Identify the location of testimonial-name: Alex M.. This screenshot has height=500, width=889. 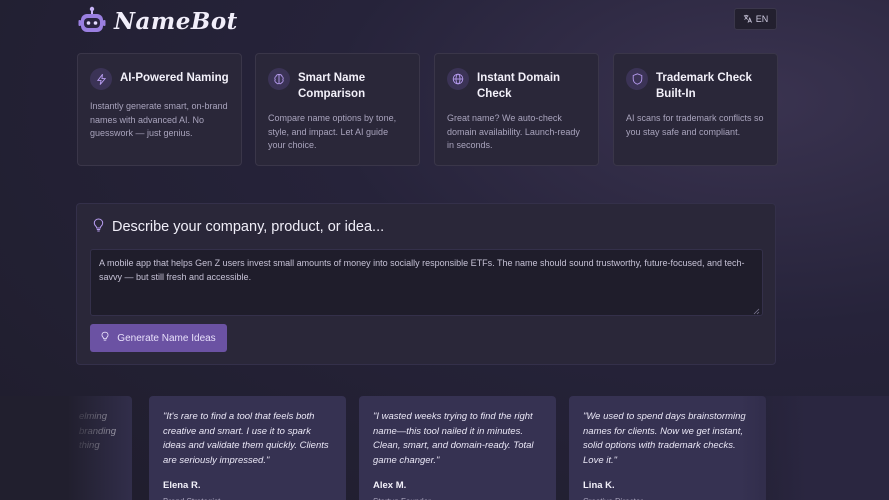
(390, 485).